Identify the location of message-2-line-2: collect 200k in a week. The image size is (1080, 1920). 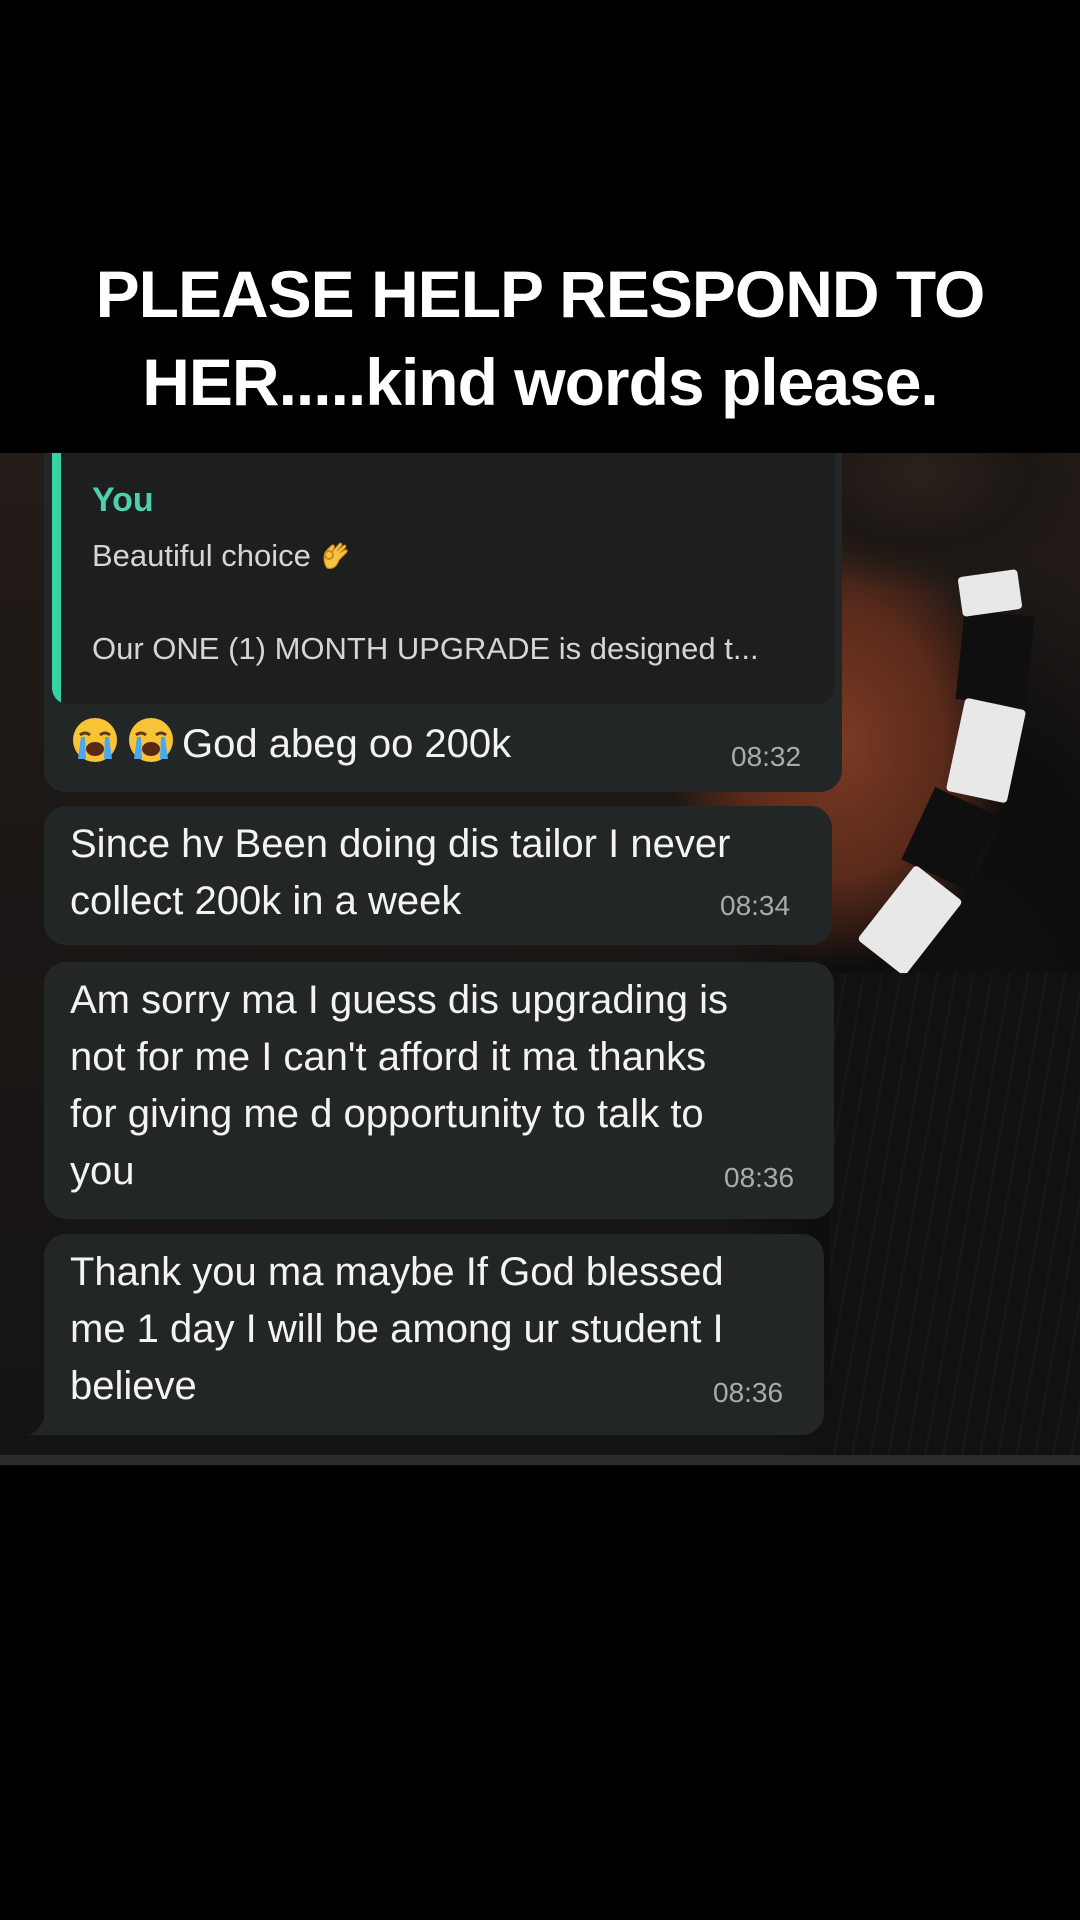
(266, 901).